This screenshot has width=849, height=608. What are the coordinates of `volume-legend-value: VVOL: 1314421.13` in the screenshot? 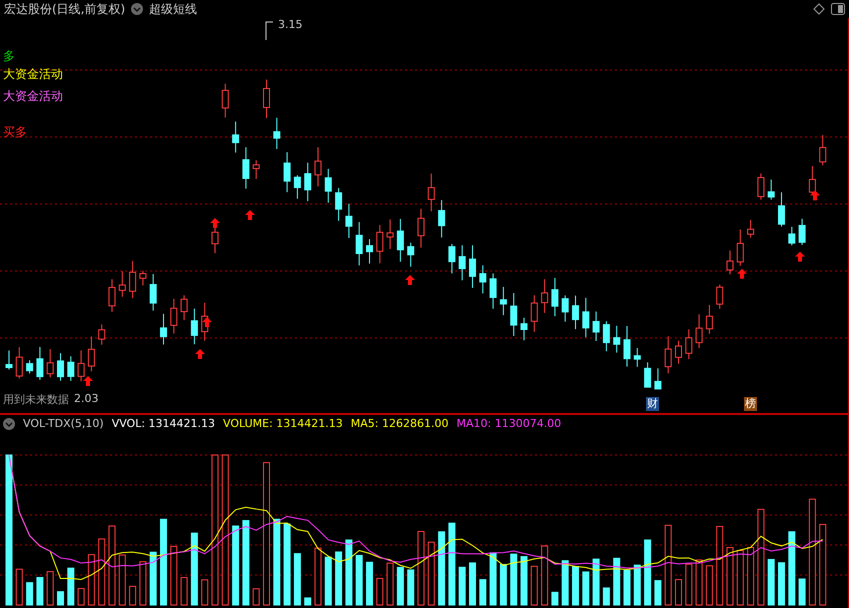 It's located at (164, 423).